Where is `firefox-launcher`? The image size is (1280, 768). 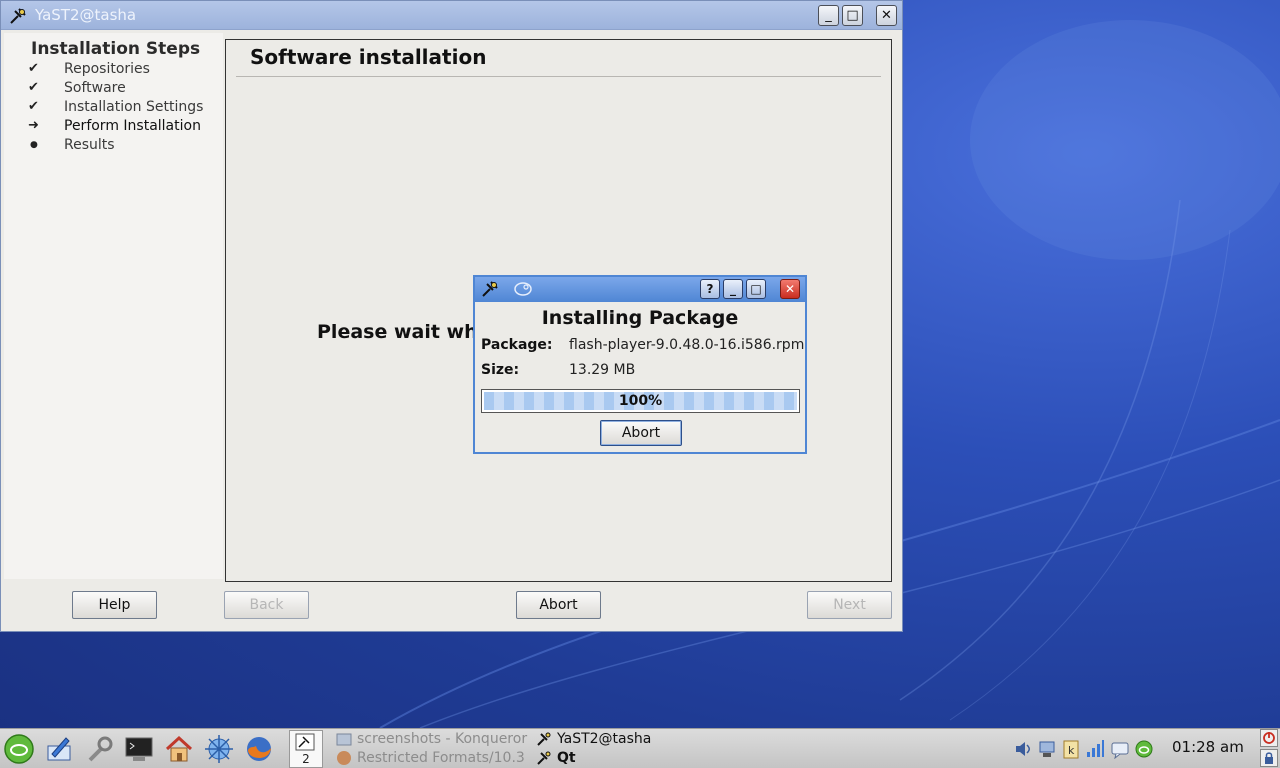 firefox-launcher is located at coordinates (259, 749).